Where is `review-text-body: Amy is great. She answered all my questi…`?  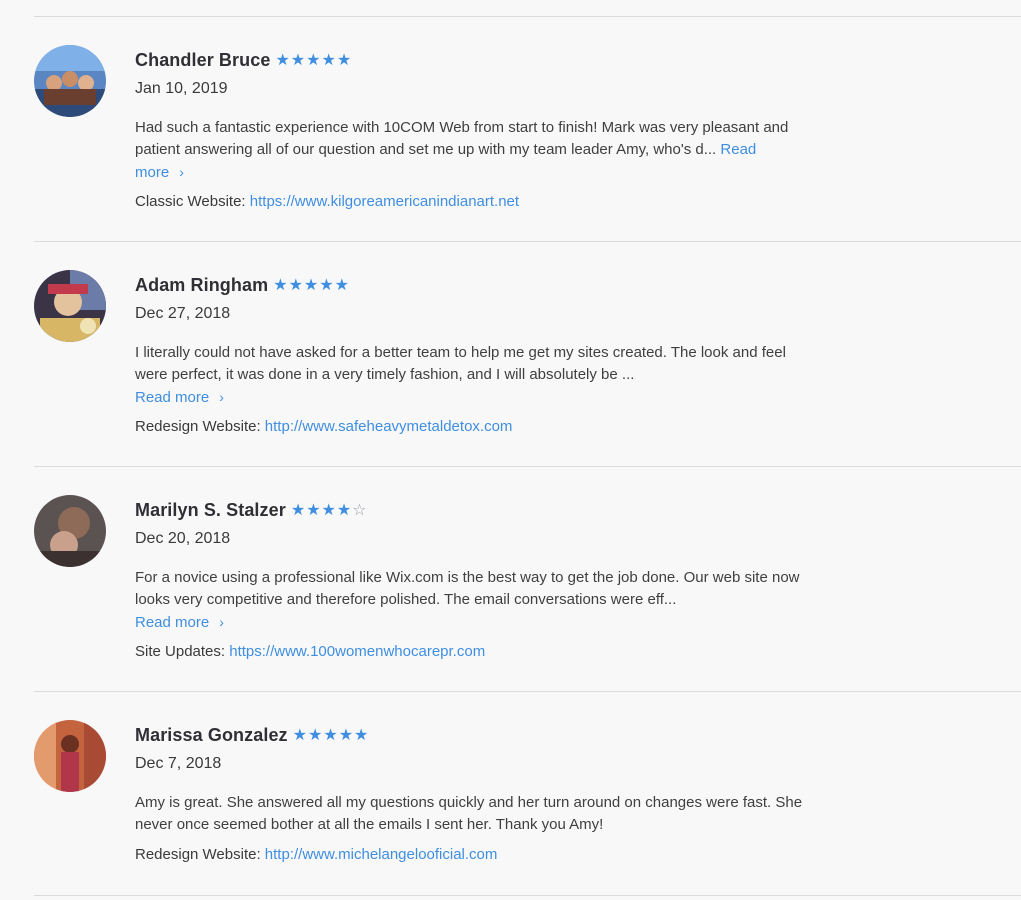
review-text-body: Amy is great. She answered all my questi… is located at coordinates (469, 813).